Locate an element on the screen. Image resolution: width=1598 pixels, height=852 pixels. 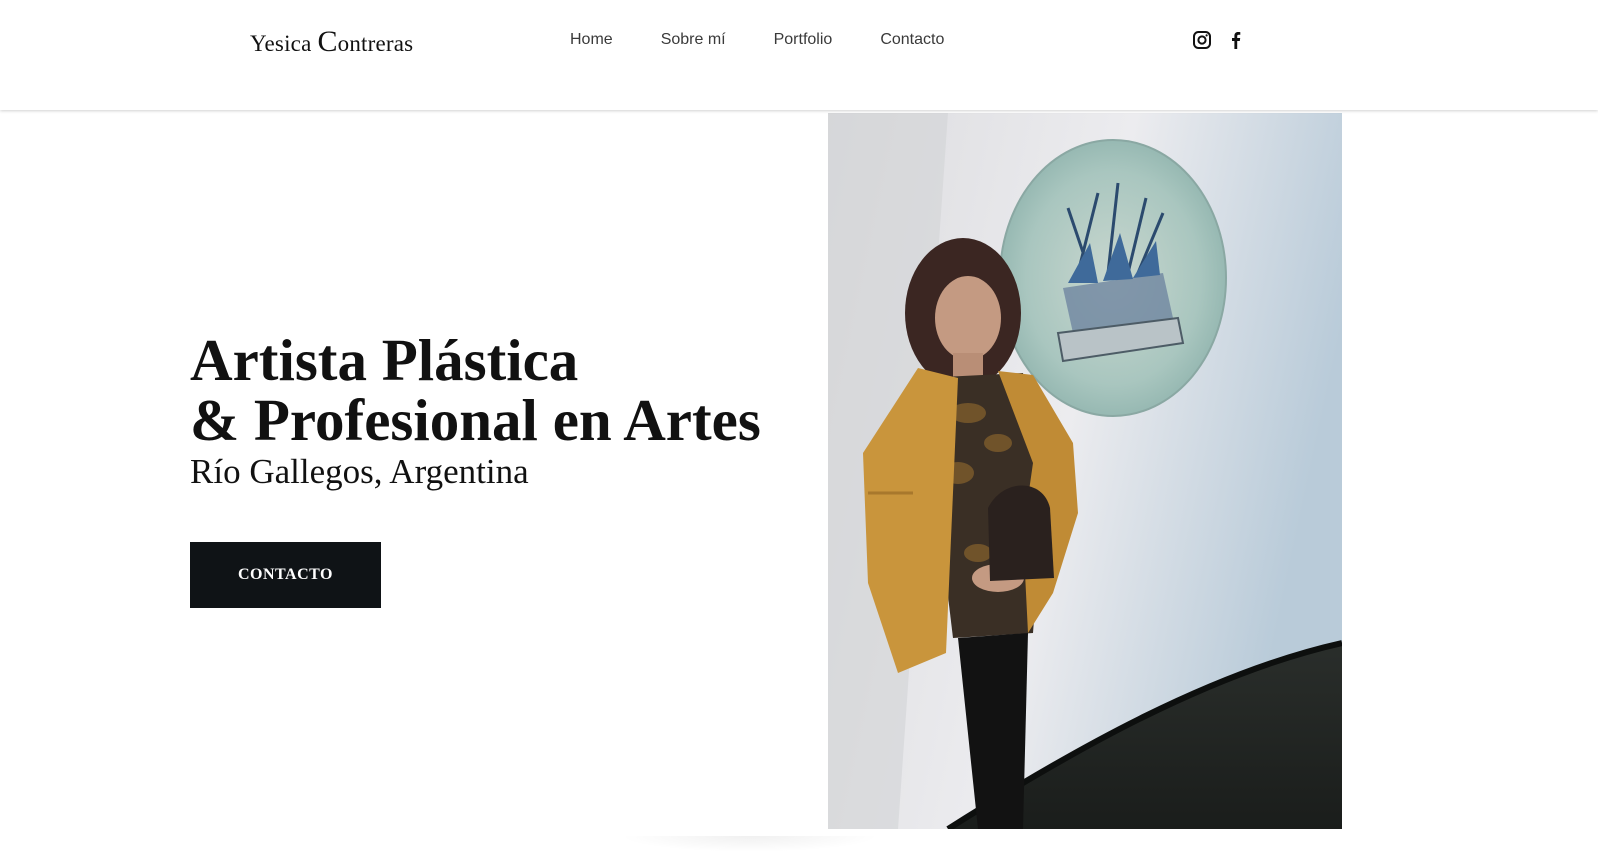
facebook-icon is located at coordinates (1236, 40).